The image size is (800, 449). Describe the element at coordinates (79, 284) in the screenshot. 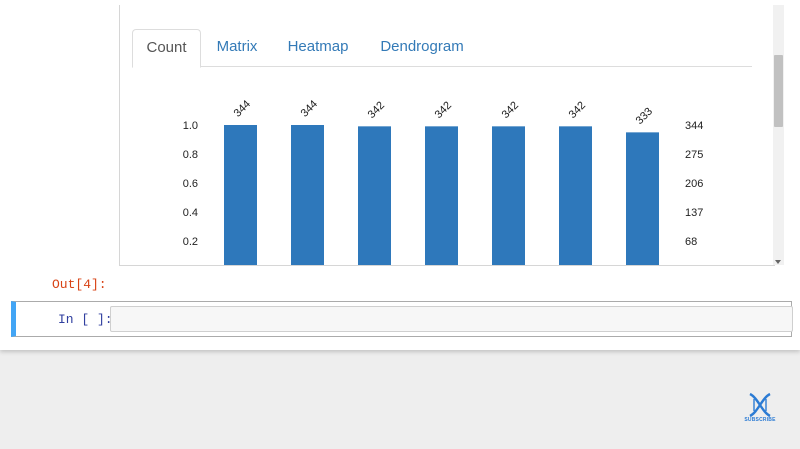

I see `out-prompt: Out[4]:` at that location.